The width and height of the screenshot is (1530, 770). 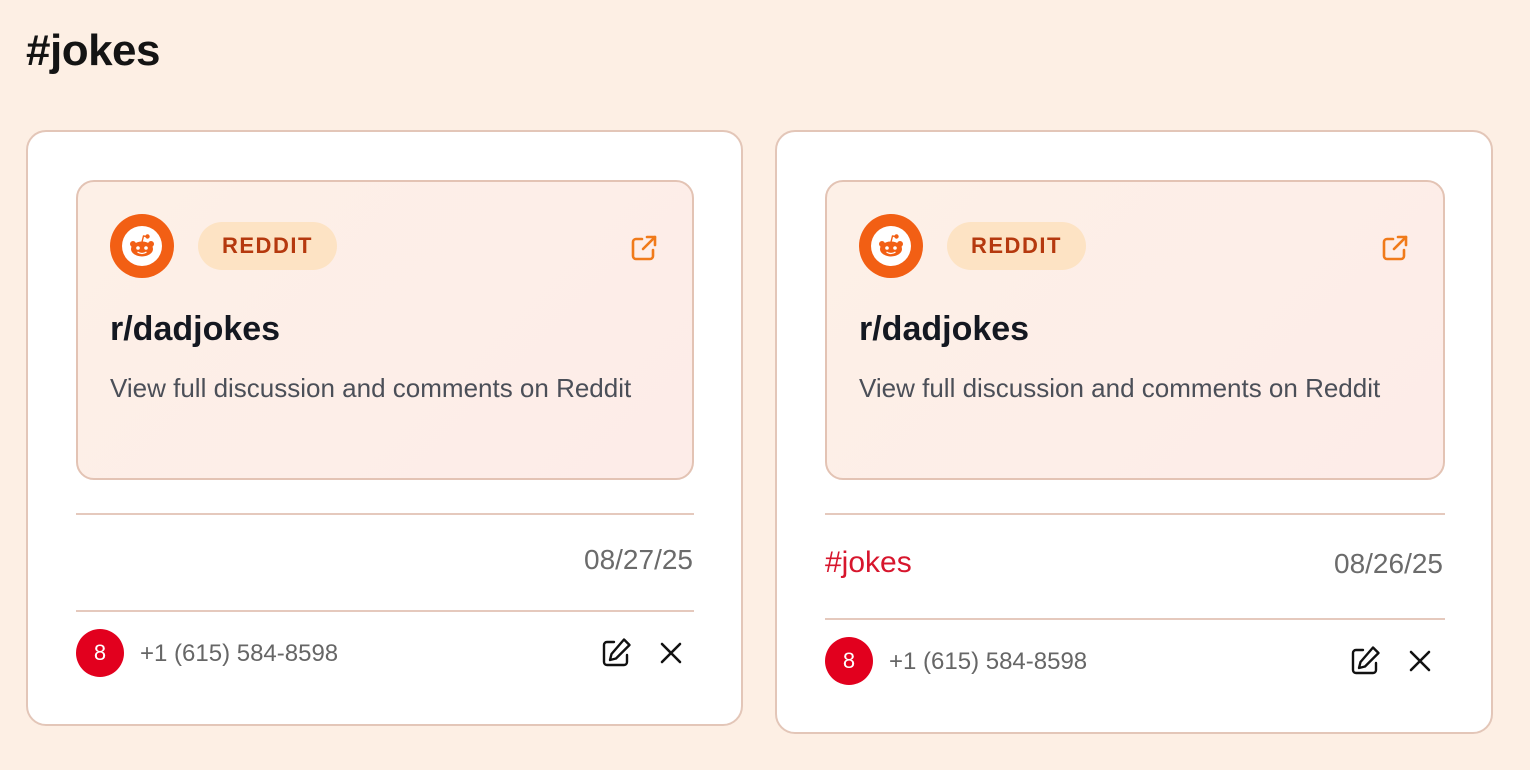 I want to click on page-title: #jokes, so click(x=93, y=50).